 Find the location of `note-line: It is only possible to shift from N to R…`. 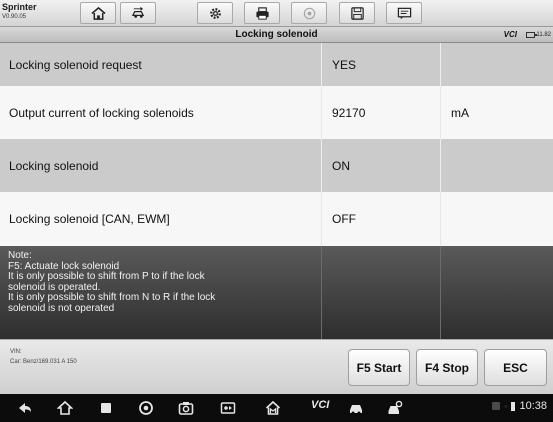

note-line: It is only possible to shift from N to R… is located at coordinates (112, 297).